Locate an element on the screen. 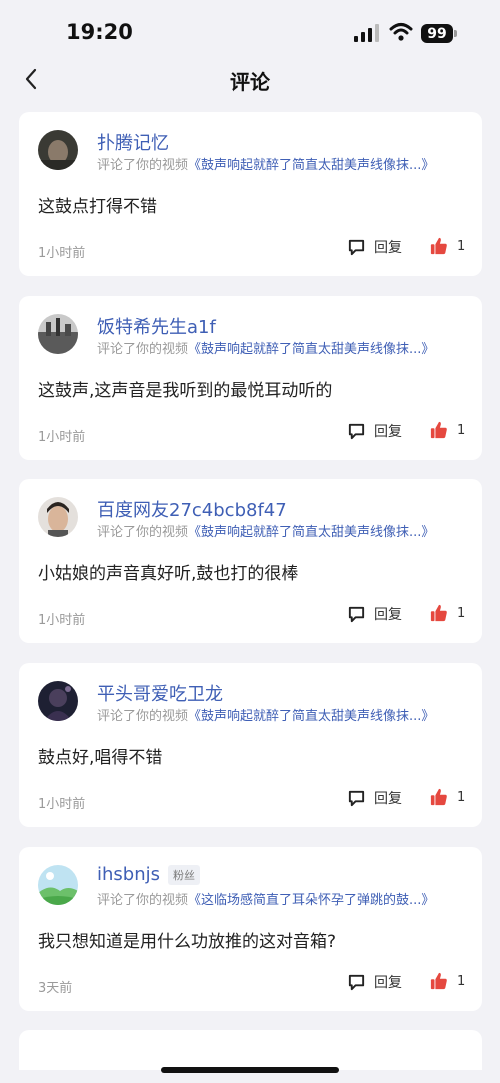  username-row: 平头哥爱吃卫龙 is located at coordinates (160, 693).